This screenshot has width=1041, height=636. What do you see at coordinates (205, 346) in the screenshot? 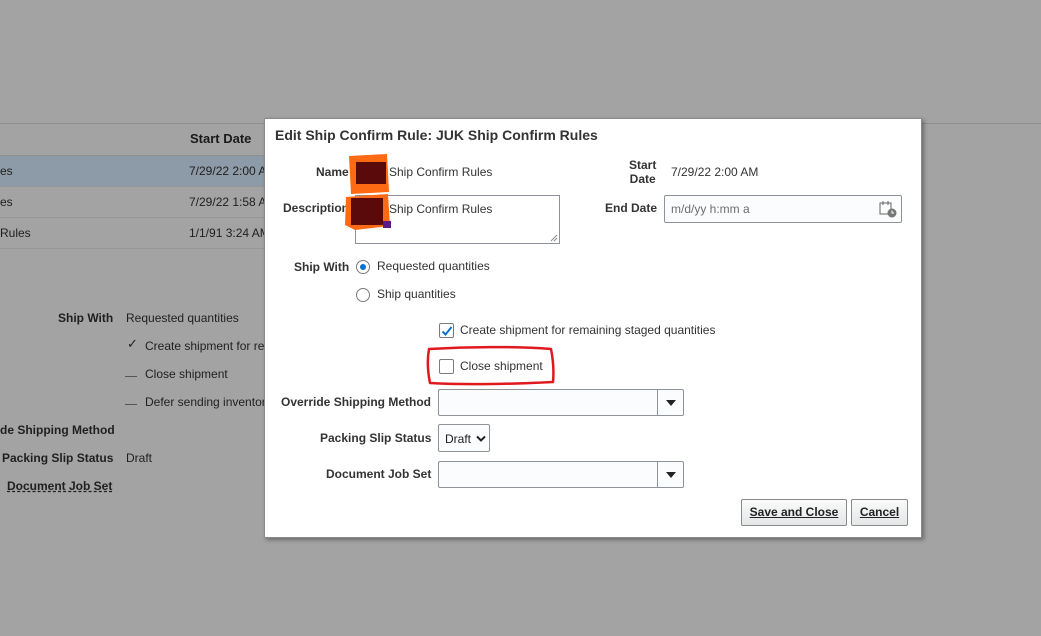
I see `bg-create-shipment: Create shipment for re` at bounding box center [205, 346].